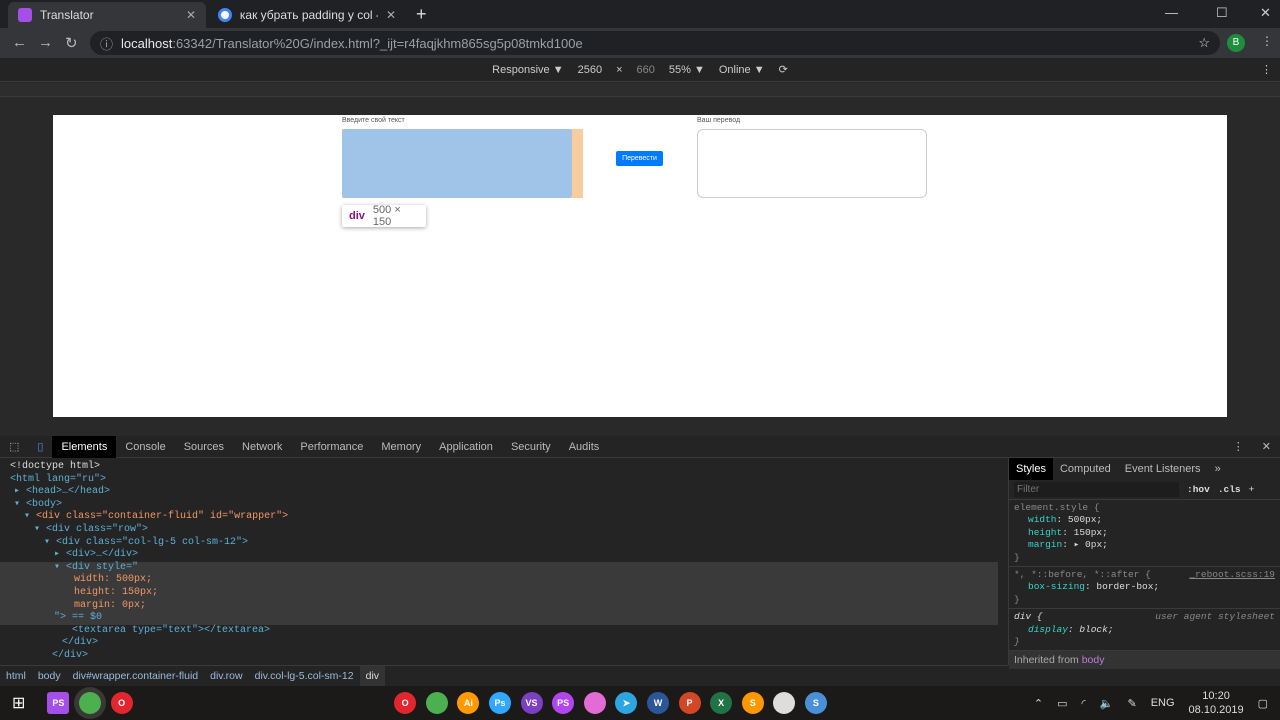 This screenshot has width=1280, height=720. Describe the element at coordinates (1263, 703) in the screenshot. I see `notifications-icon: ▢` at that location.